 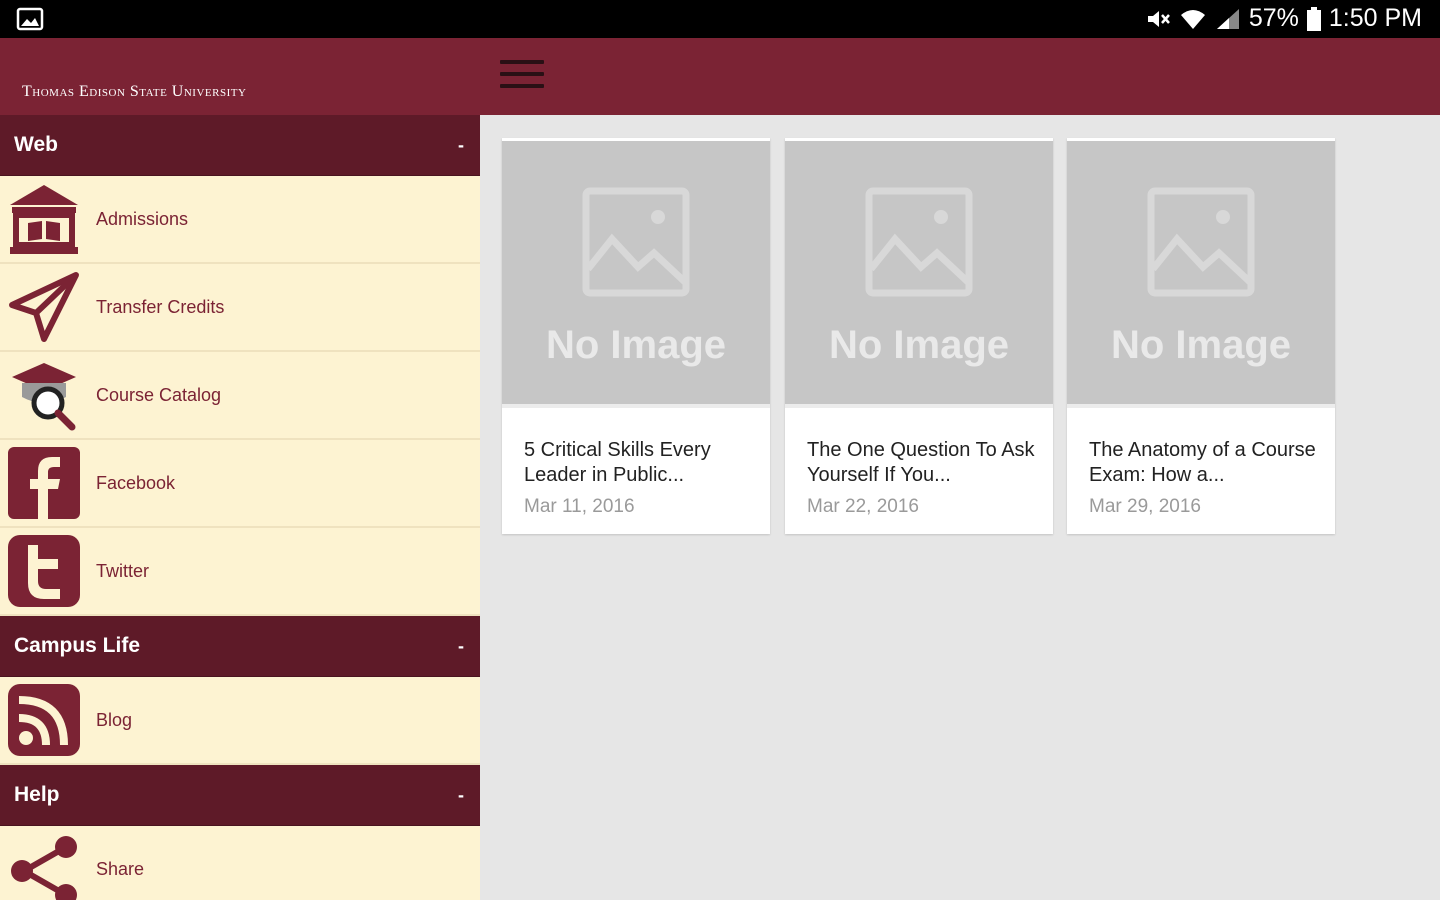 I want to click on drawer-item-course-catalog: Course Catalog, so click(x=240, y=396).